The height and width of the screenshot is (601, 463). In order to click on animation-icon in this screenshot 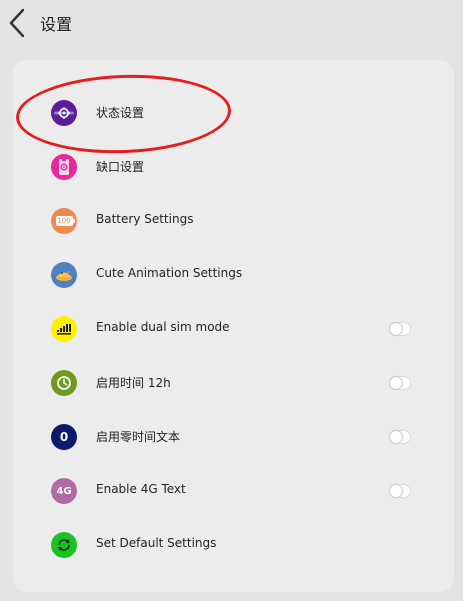, I will do `click(64, 275)`.